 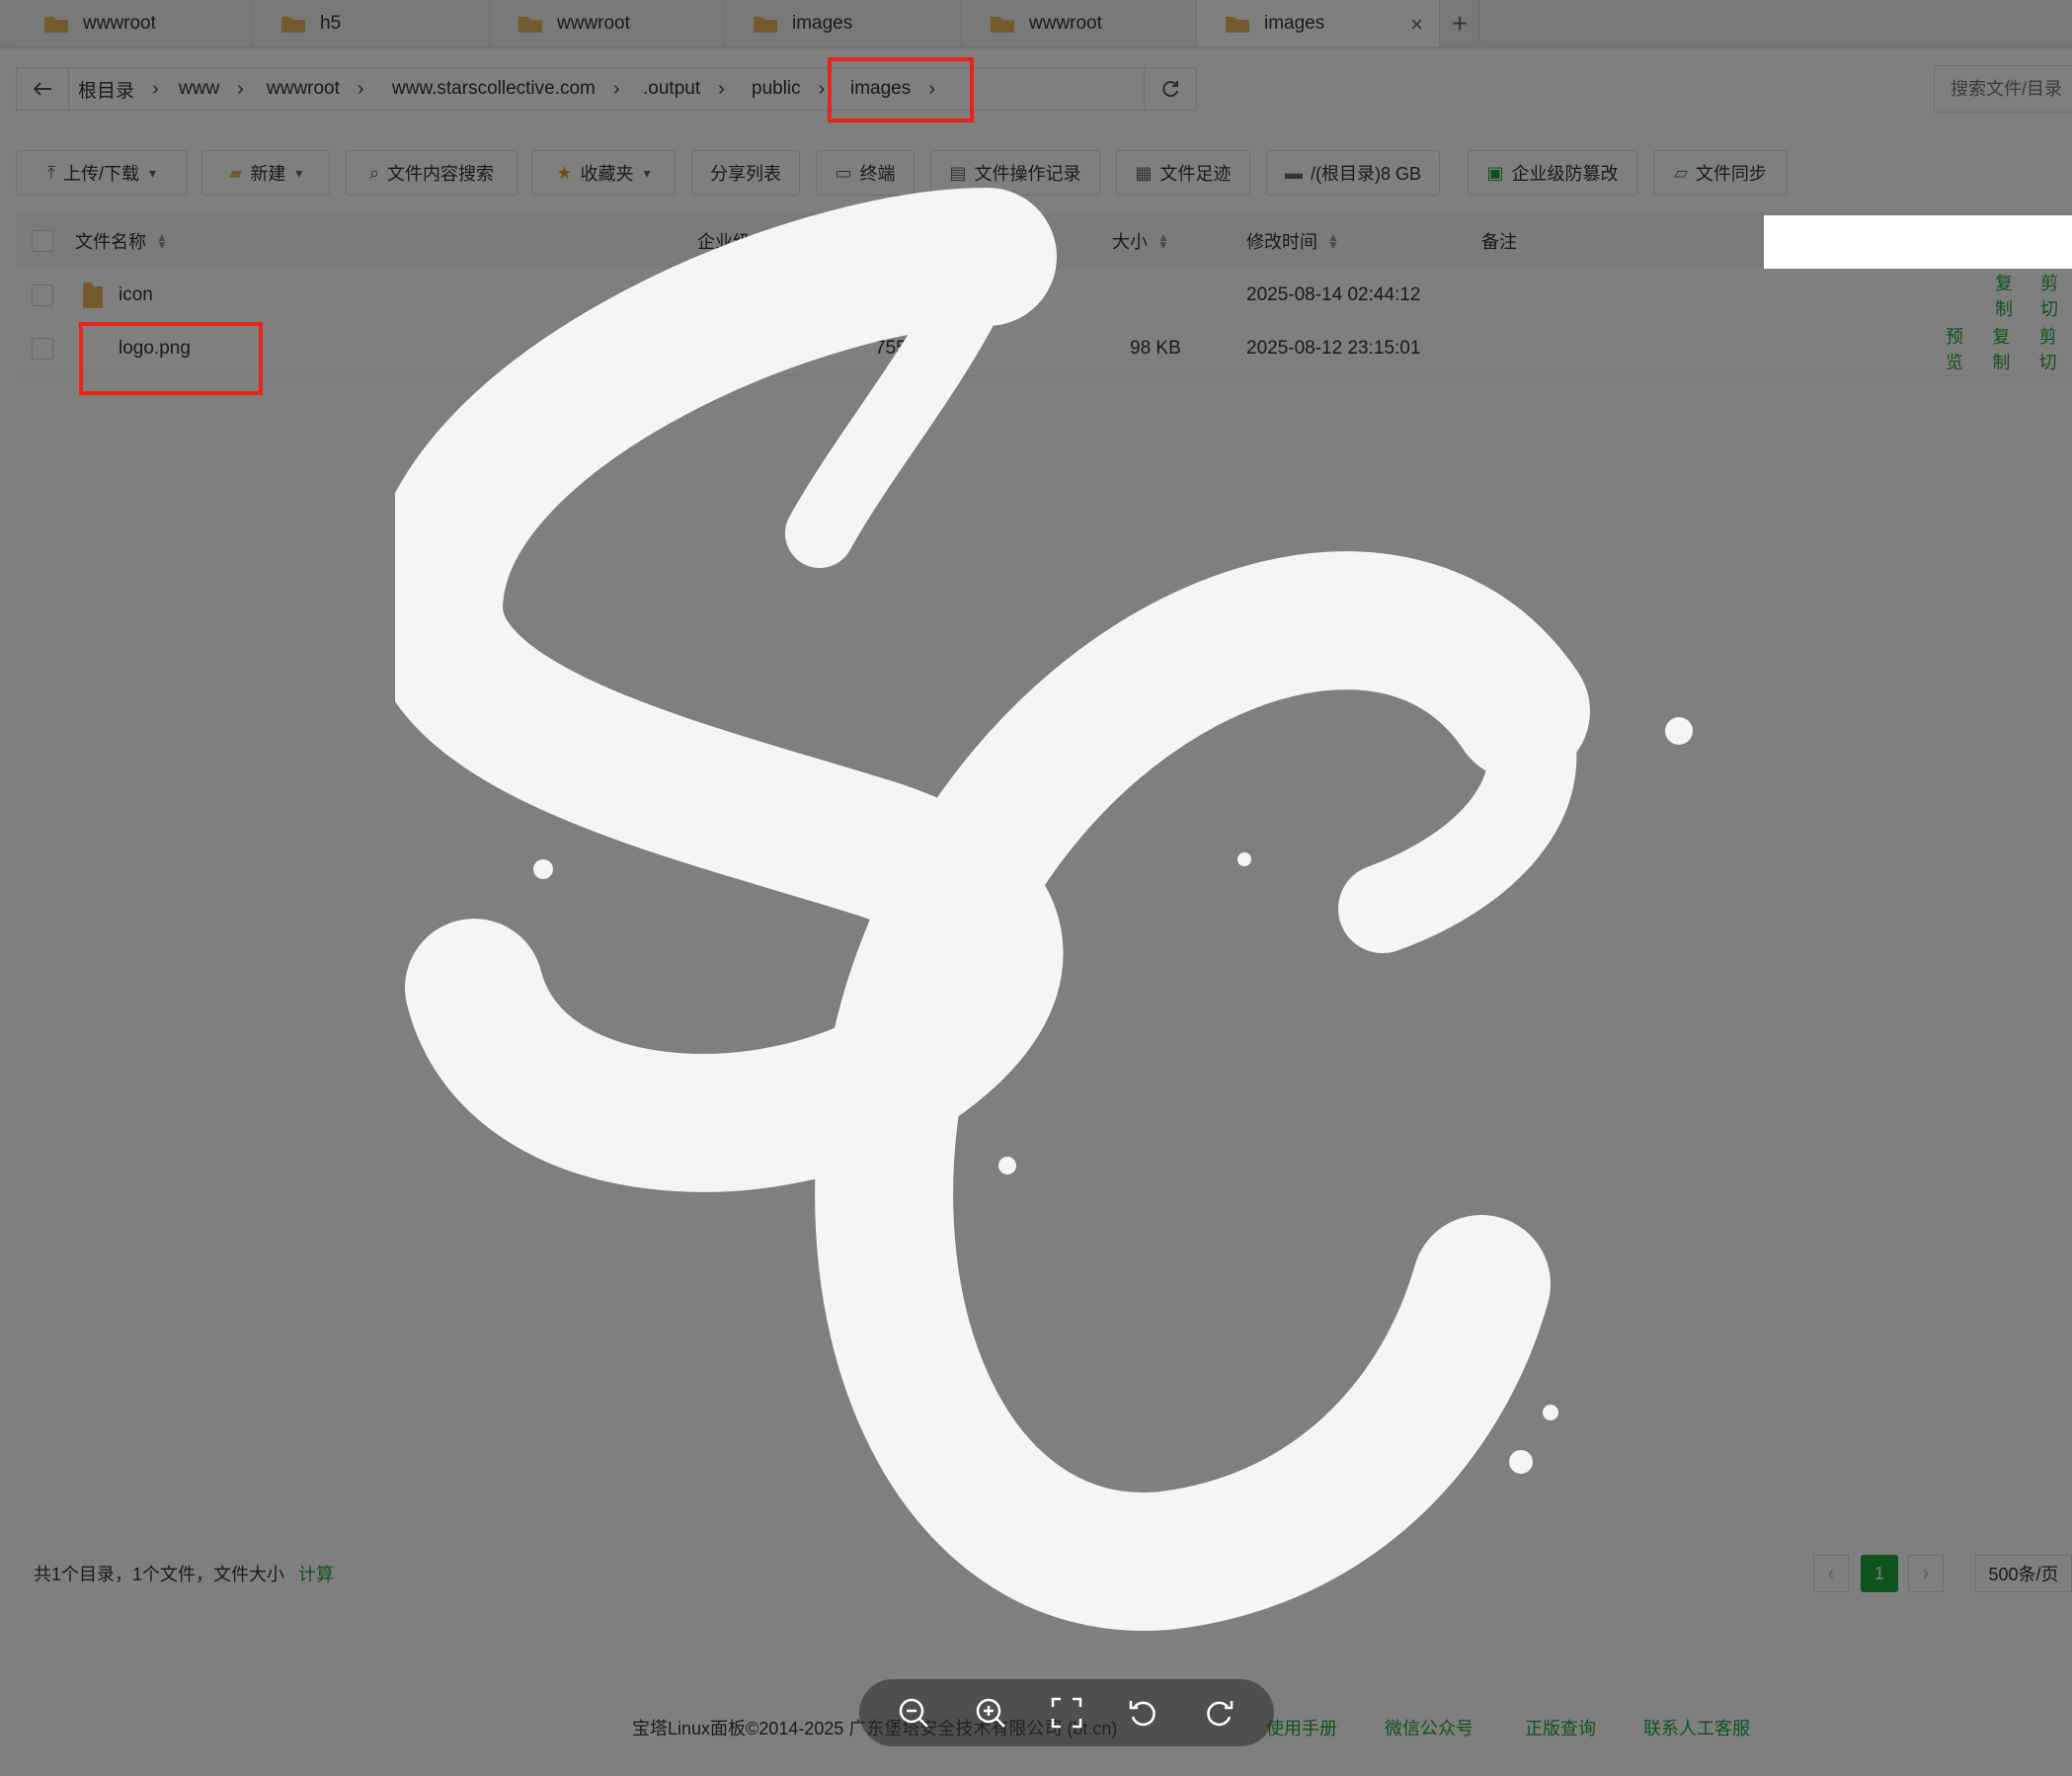 I want to click on zoom-in-icon, so click(x=990, y=1713).